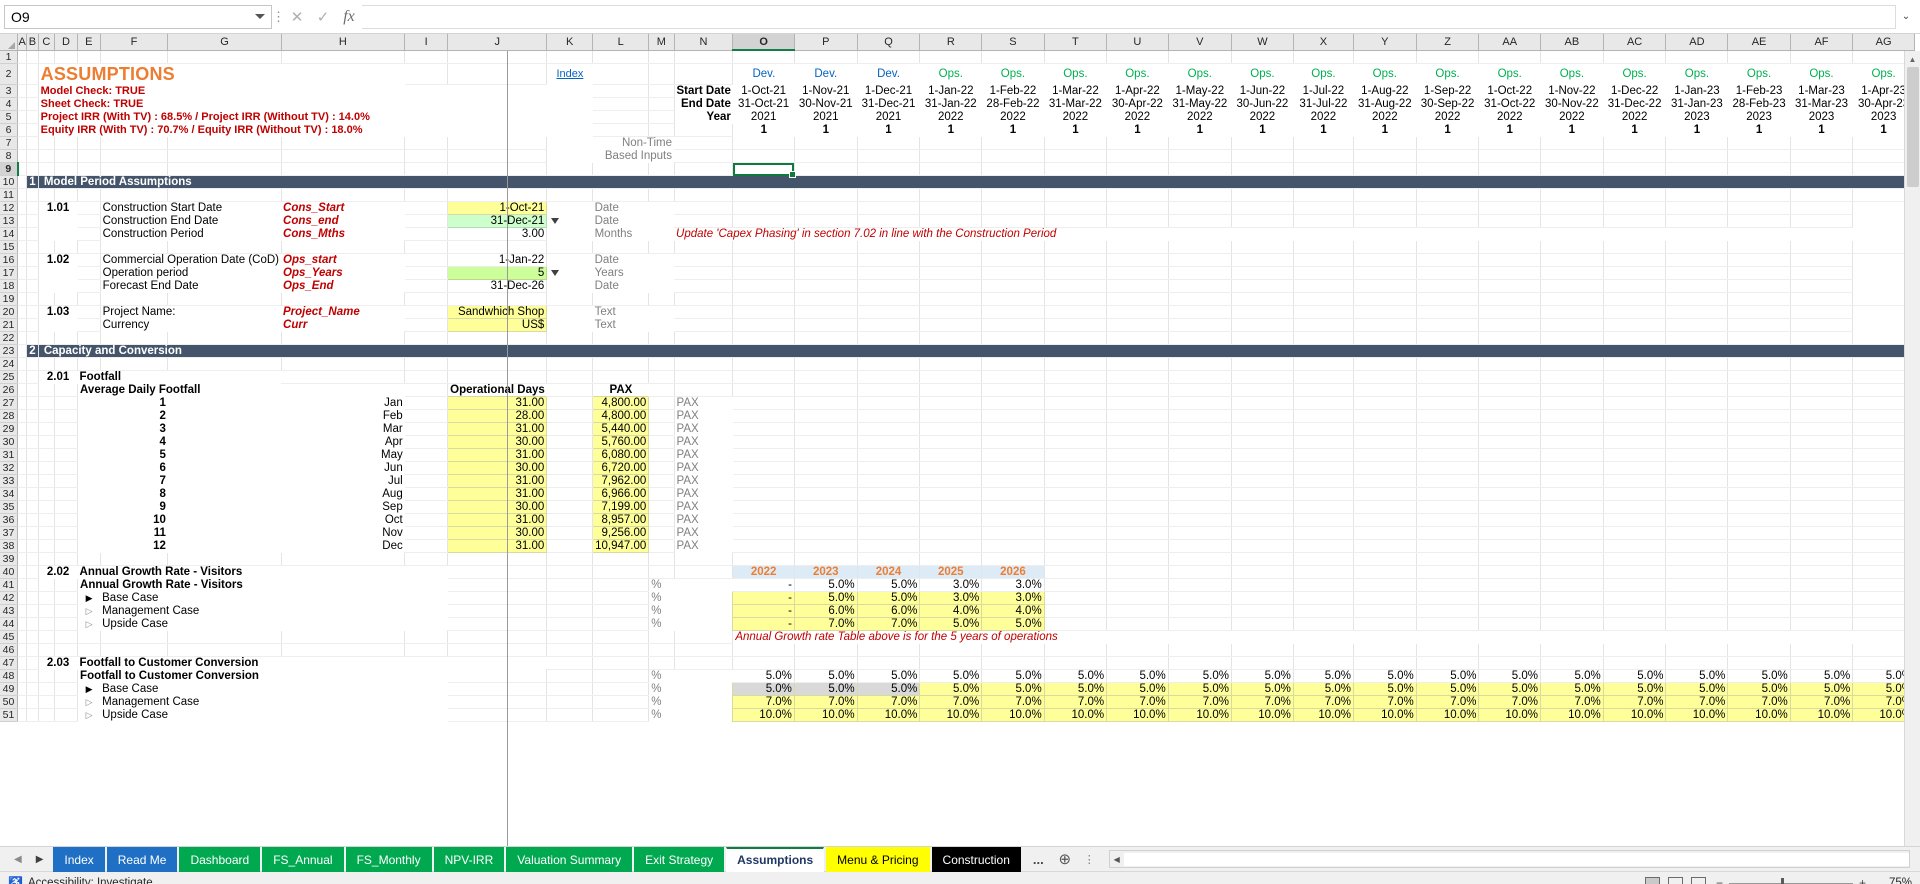 The width and height of the screenshot is (1920, 884). Describe the element at coordinates (57, 377) in the screenshot. I see `grid-cell: 2.01` at that location.